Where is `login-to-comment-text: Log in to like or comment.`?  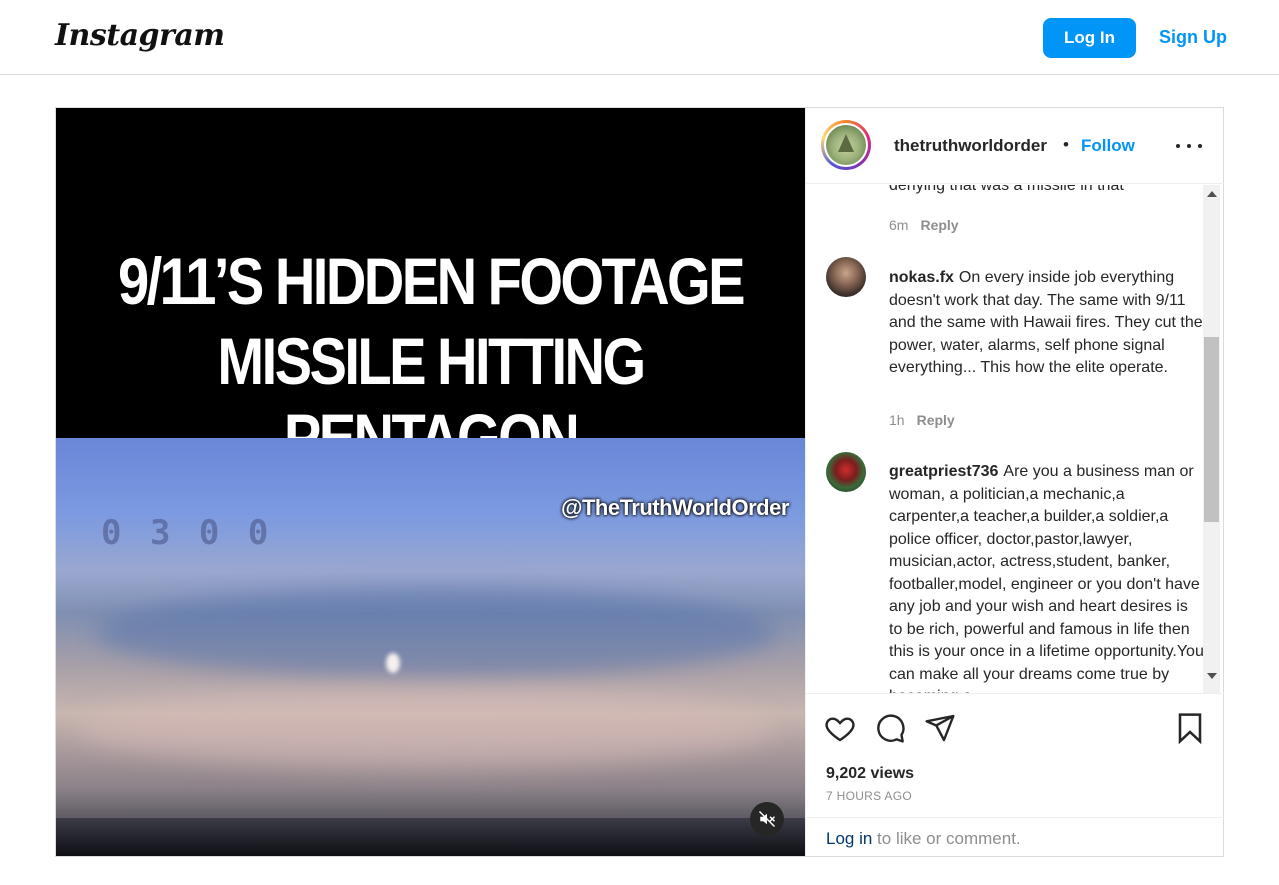 login-to-comment-text: Log in to like or comment. is located at coordinates (923, 839).